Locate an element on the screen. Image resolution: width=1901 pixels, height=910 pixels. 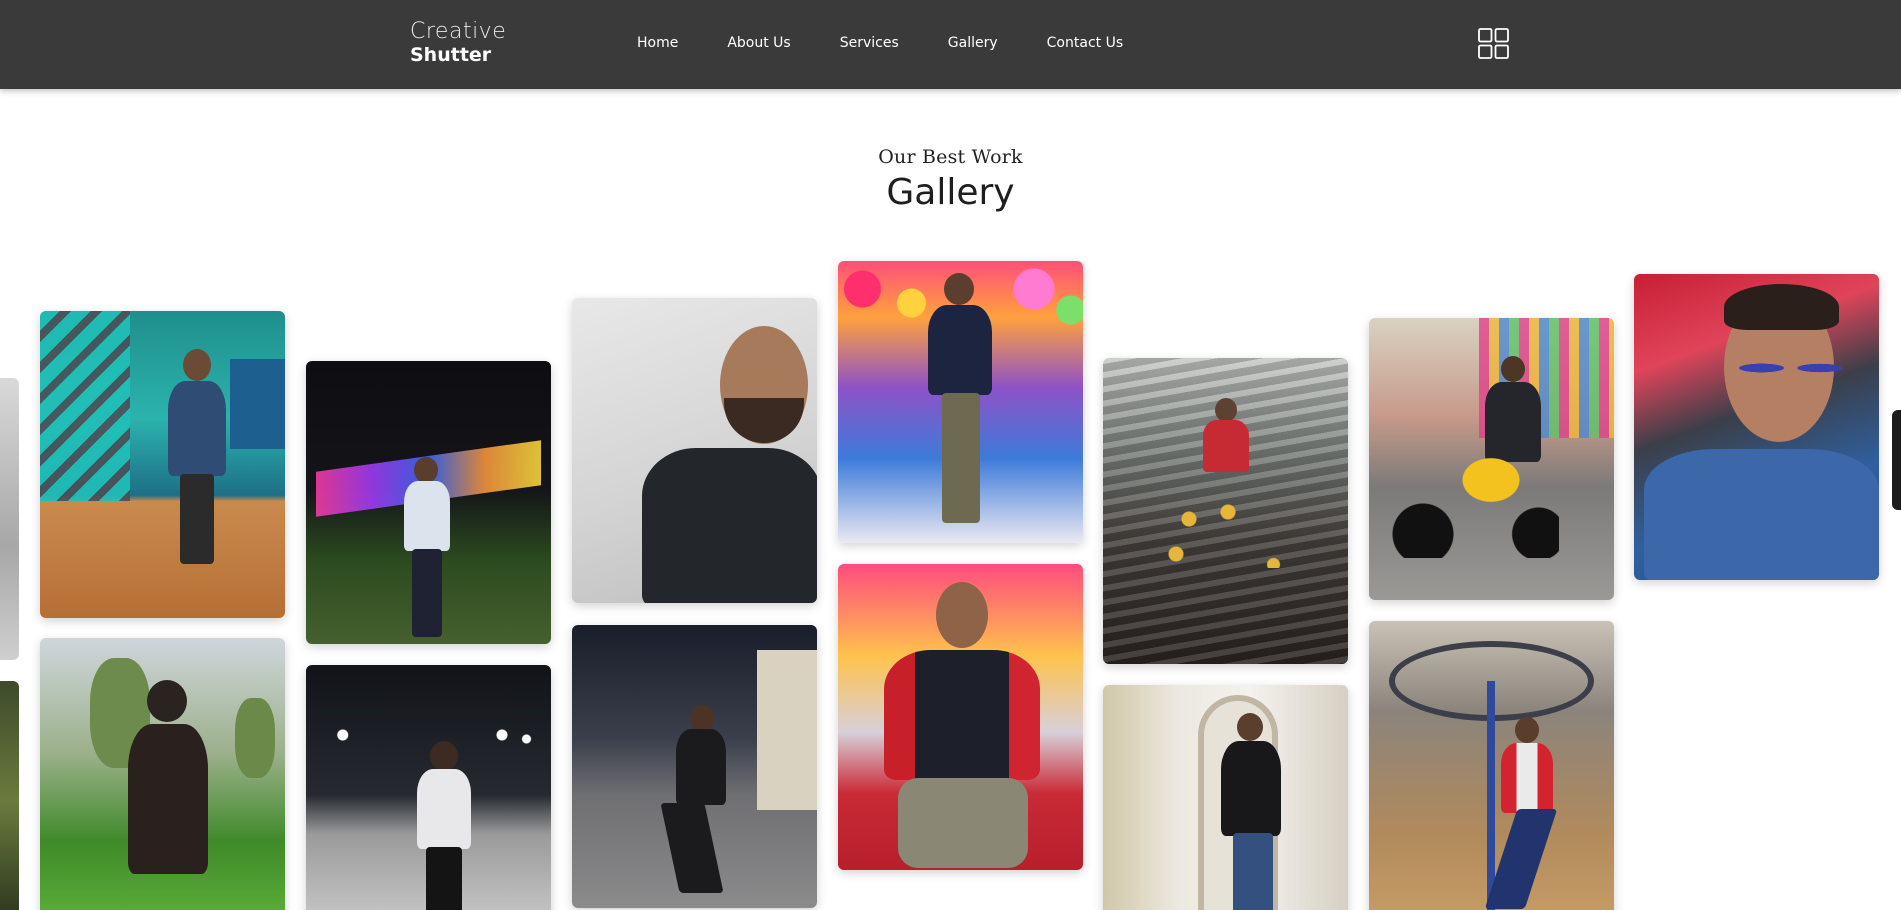
brand-logo: Creative Shutter is located at coordinates (458, 43).